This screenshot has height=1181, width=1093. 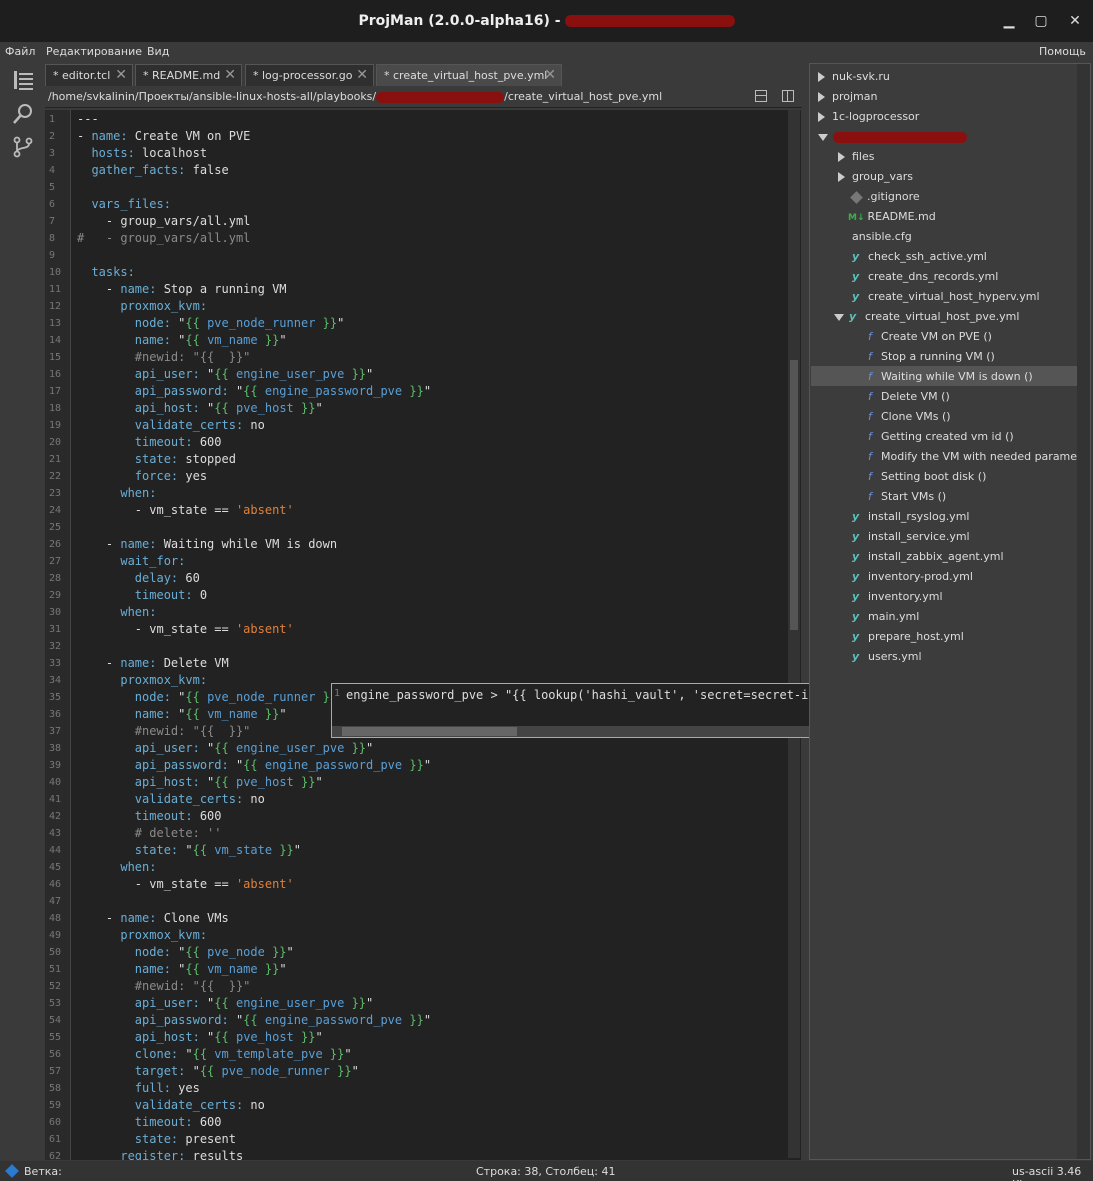 What do you see at coordinates (847, 96) in the screenshot?
I see `tree-folder: projman` at bounding box center [847, 96].